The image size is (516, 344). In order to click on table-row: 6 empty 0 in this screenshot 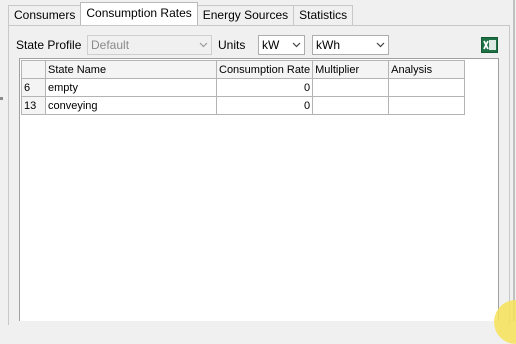, I will do `click(243, 87)`.